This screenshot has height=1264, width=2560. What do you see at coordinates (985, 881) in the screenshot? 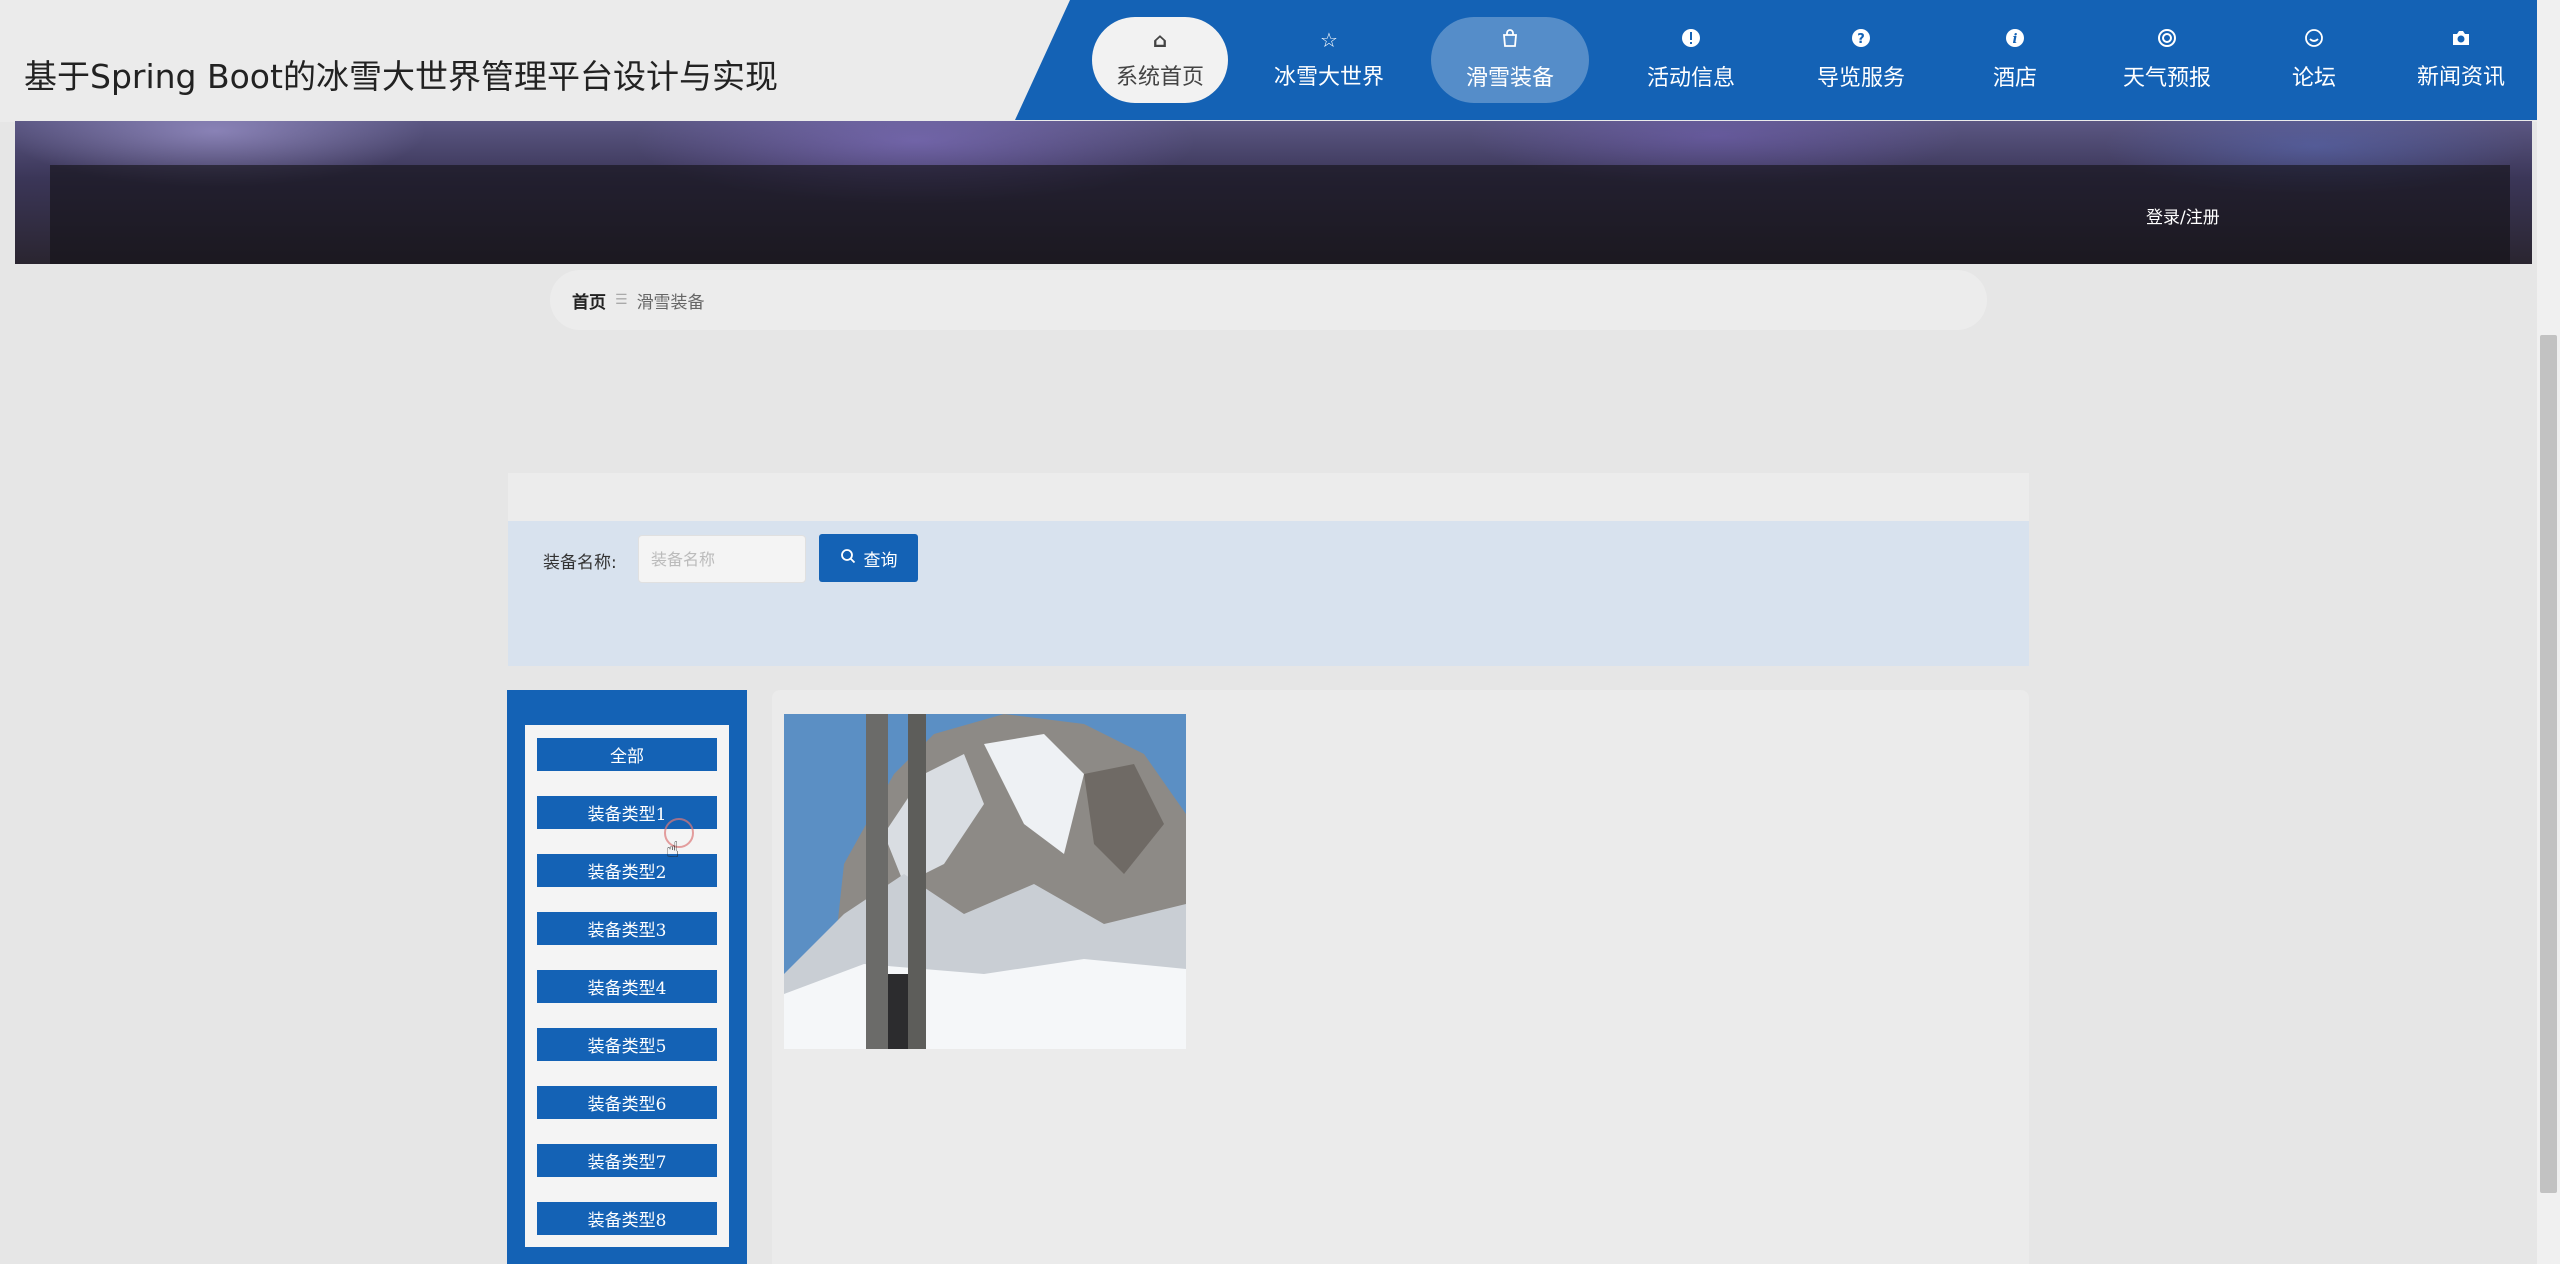
I see `product-card-image` at bounding box center [985, 881].